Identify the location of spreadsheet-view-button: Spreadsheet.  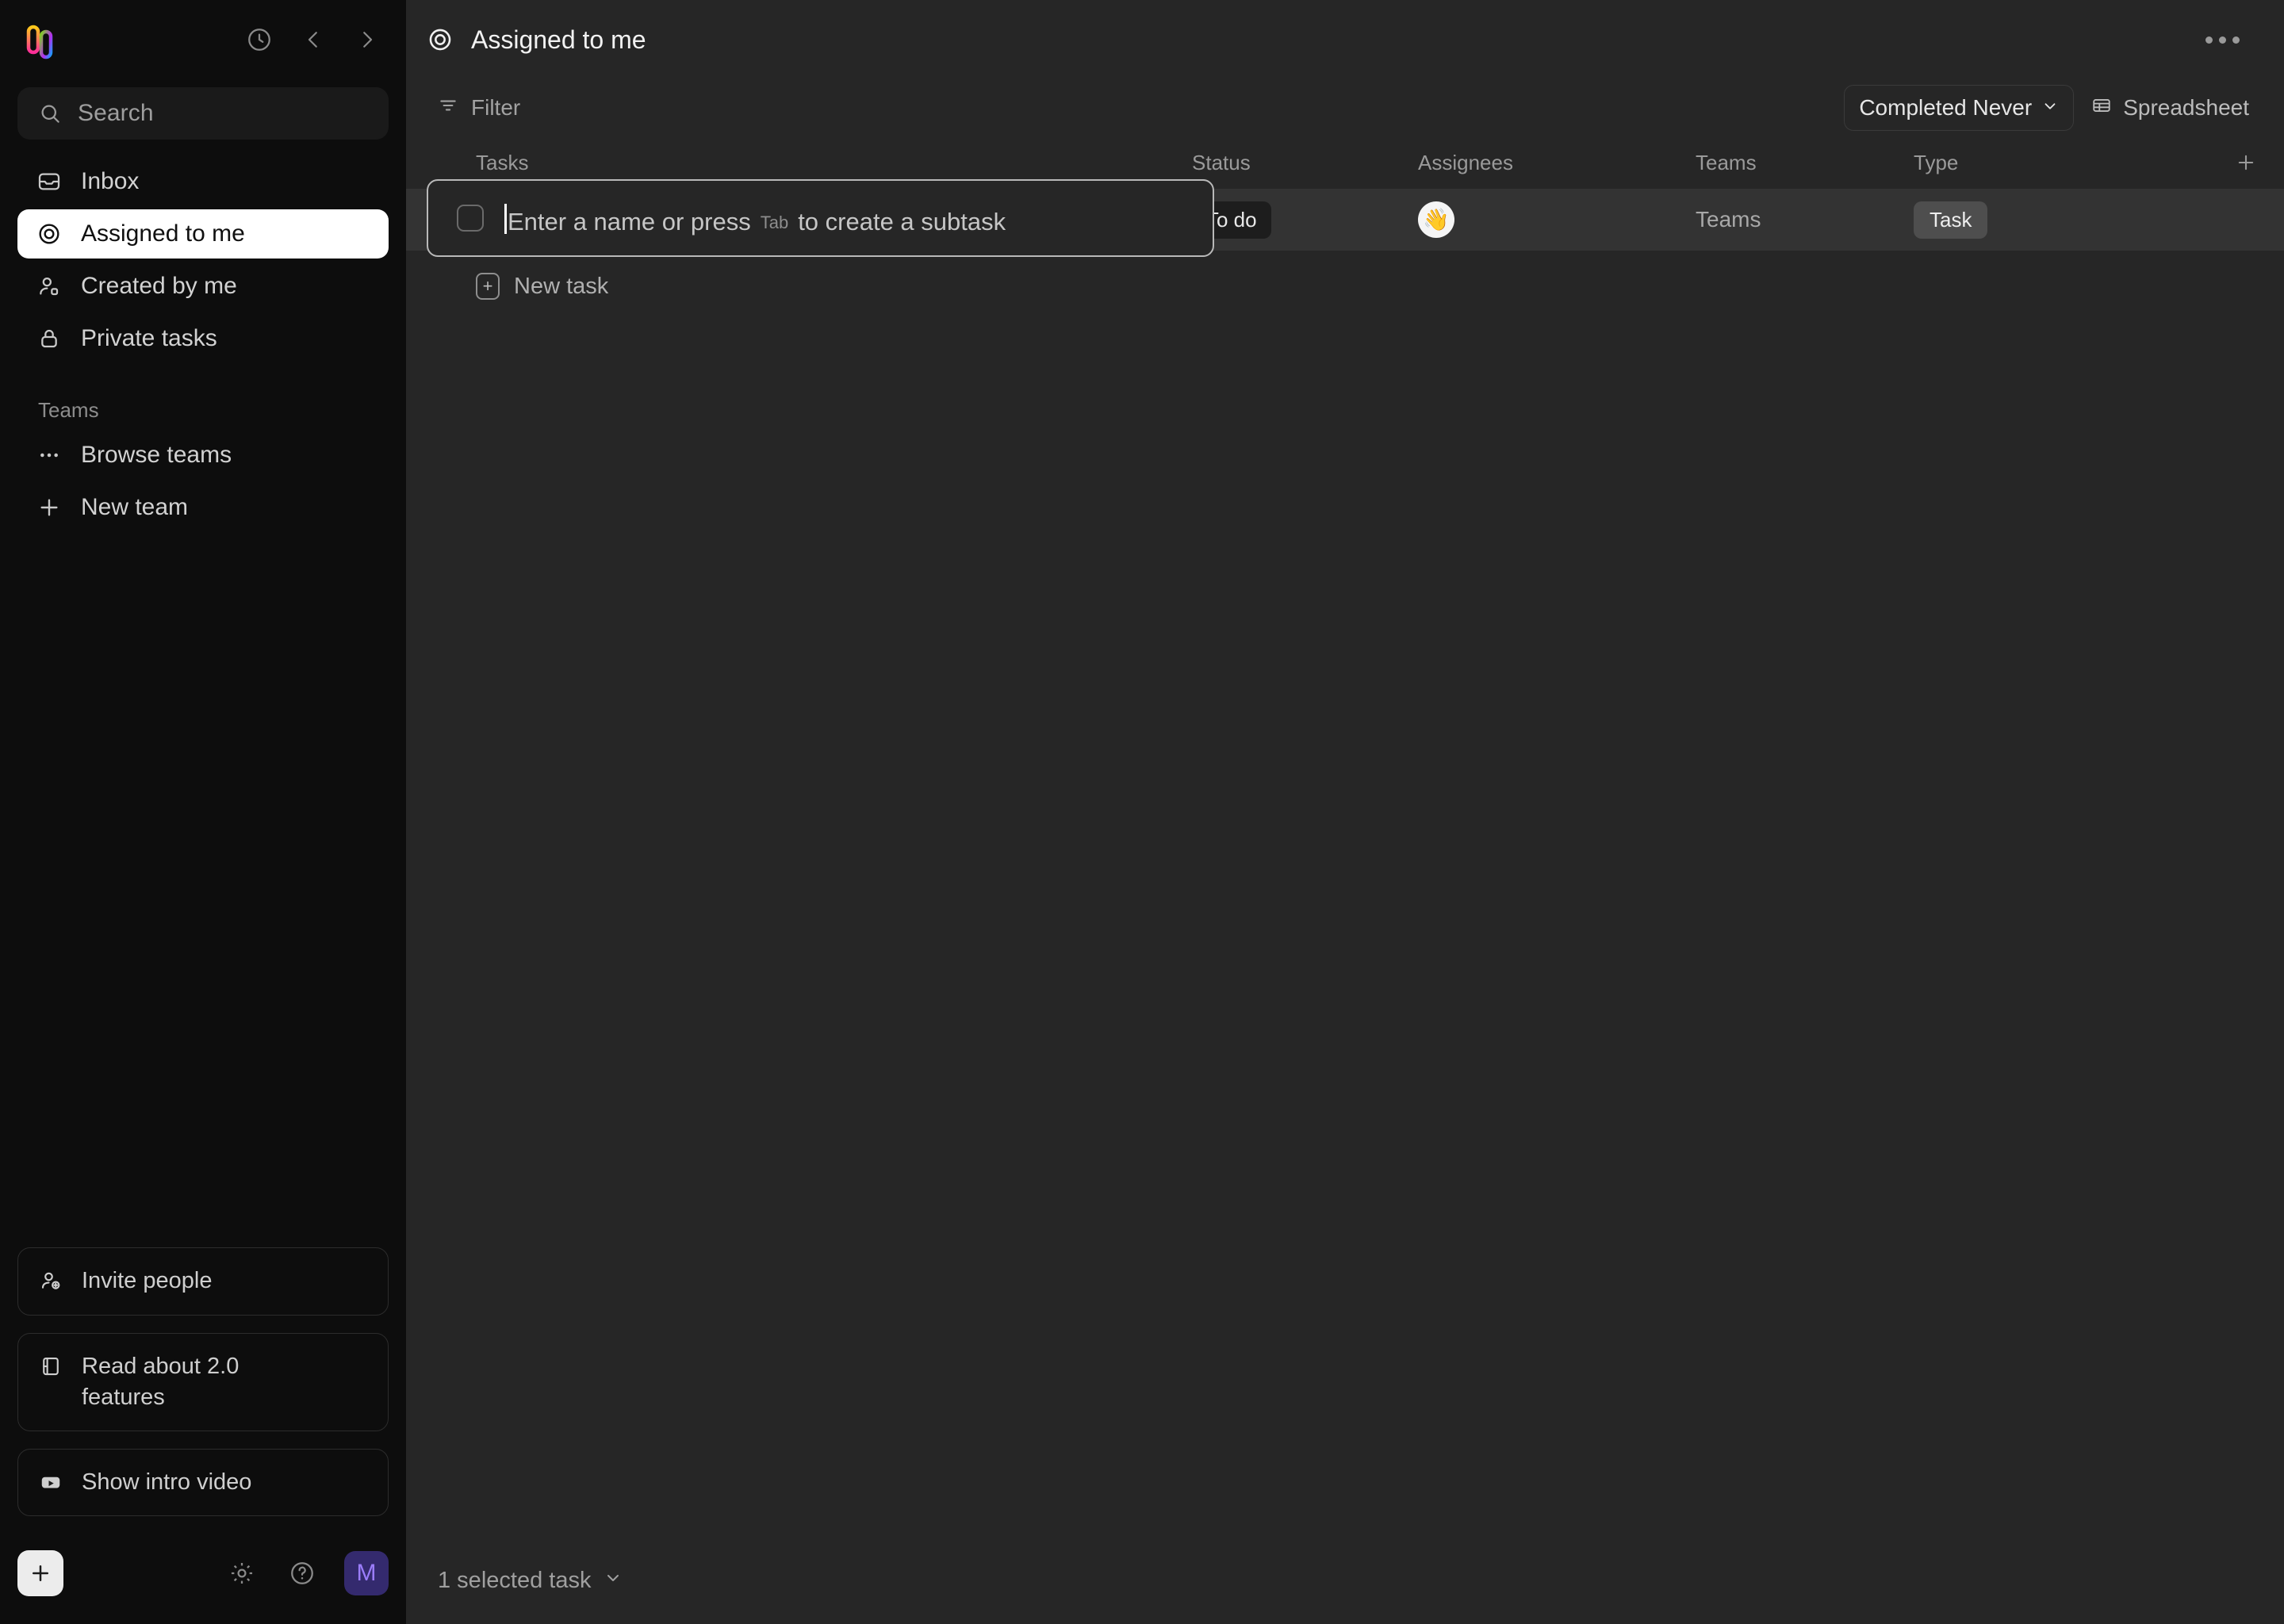
(2170, 108).